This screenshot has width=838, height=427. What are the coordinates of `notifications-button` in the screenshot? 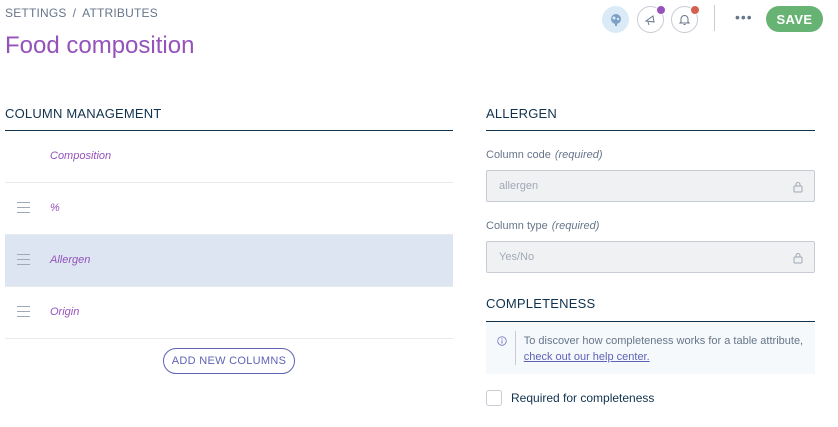 It's located at (685, 19).